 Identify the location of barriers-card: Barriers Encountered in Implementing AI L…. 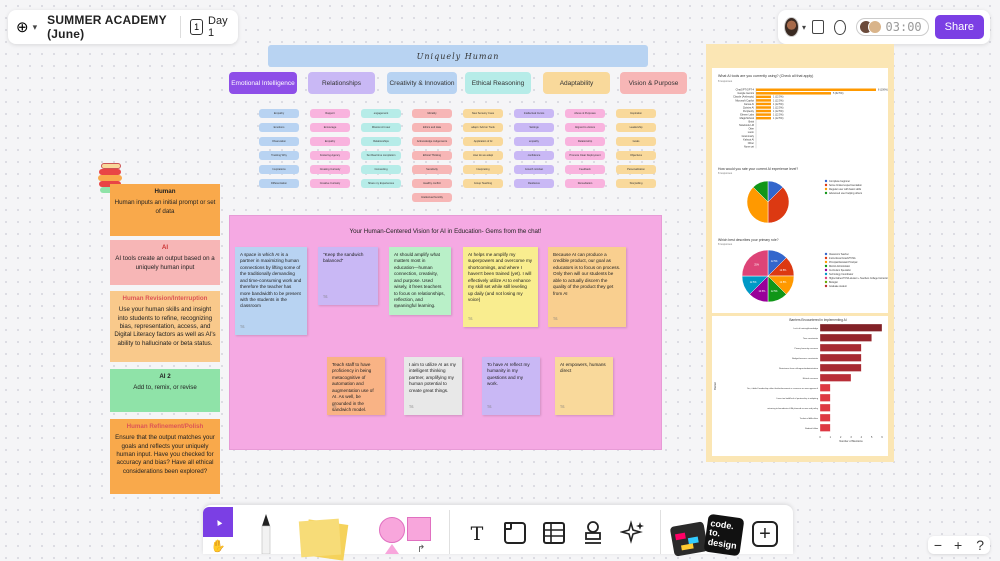
(800, 386).